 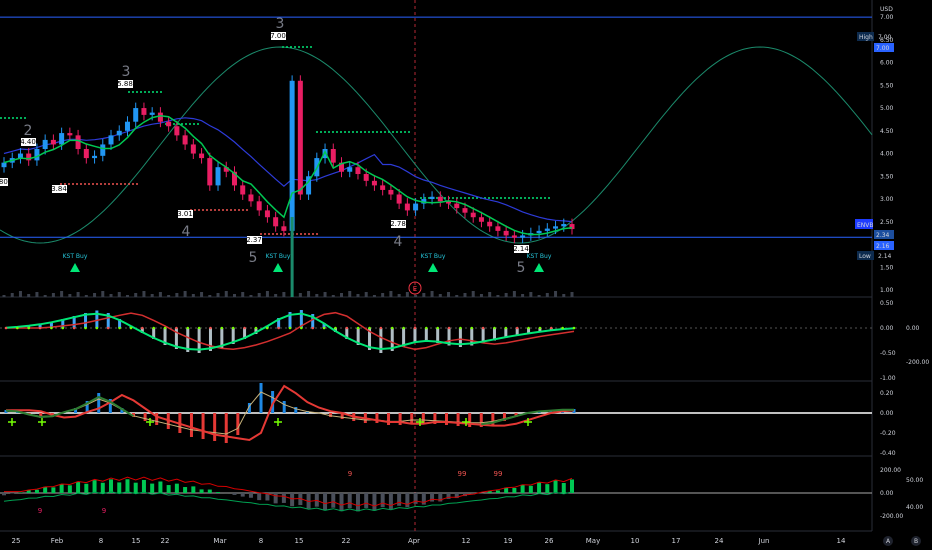 What do you see at coordinates (887, 199) in the screenshot?
I see `price-tick-label: 3.00` at bounding box center [887, 199].